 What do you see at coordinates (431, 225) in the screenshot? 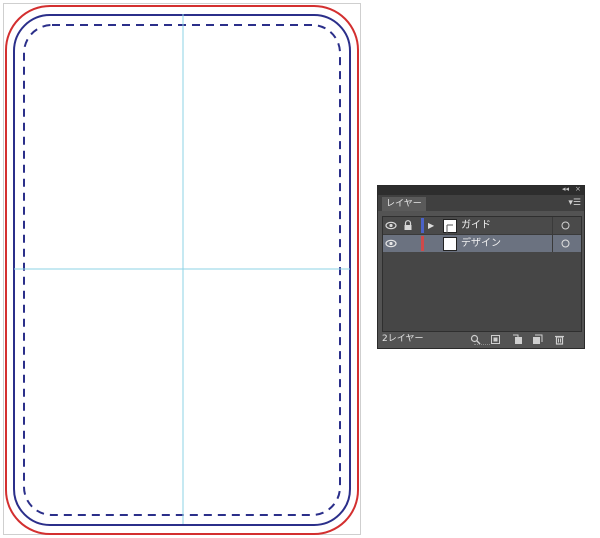
I see `expand-arrow-icon: ▶` at bounding box center [431, 225].